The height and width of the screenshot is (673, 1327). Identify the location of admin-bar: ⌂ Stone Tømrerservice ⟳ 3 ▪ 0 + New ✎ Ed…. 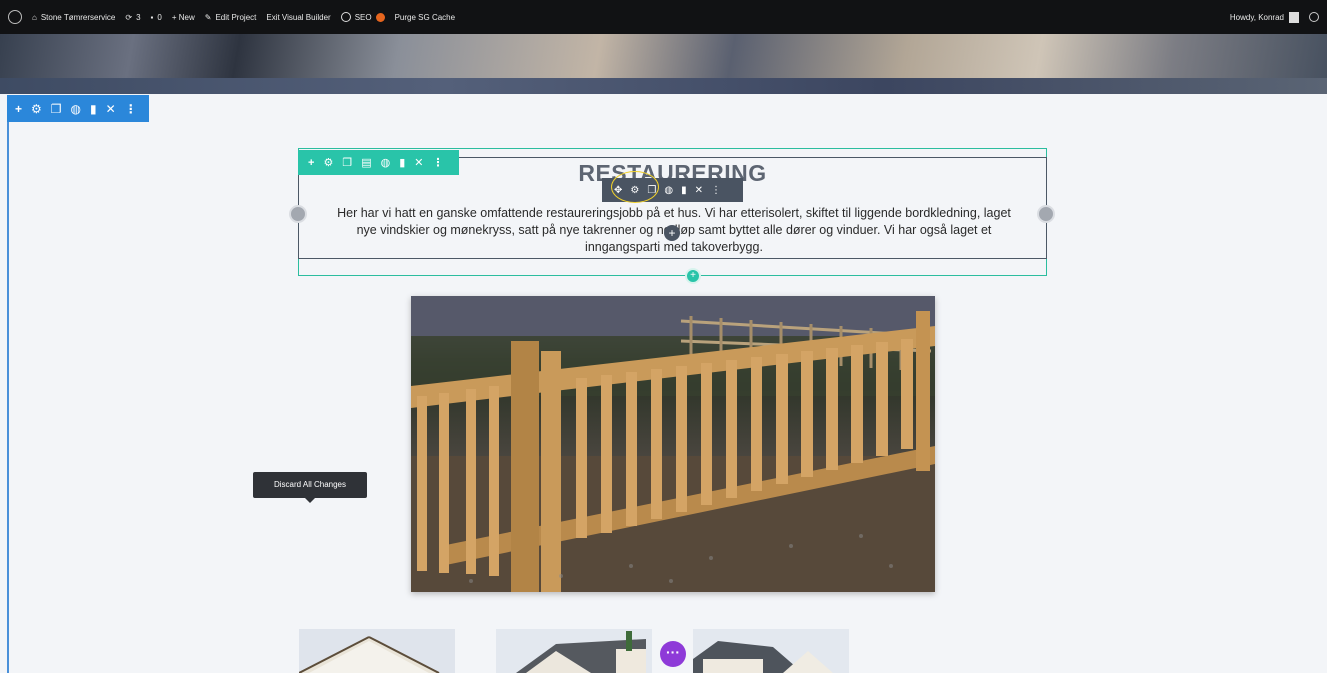
(663, 17).